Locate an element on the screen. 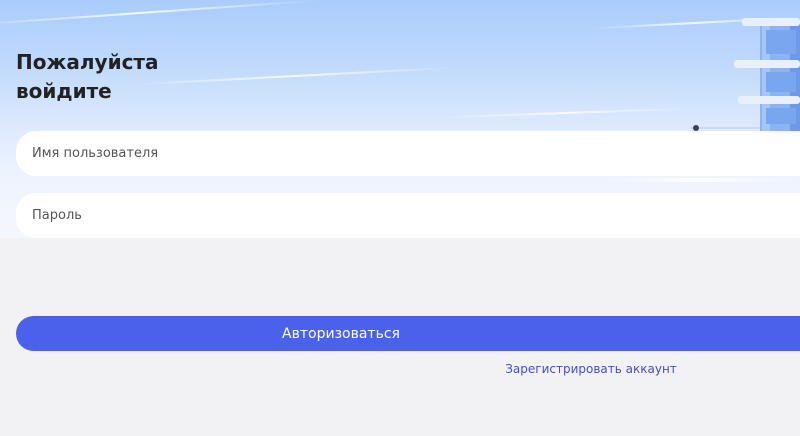 Image resolution: width=800 pixels, height=436 pixels. register-link: Зарегистрировать аккаунт is located at coordinates (400, 369).